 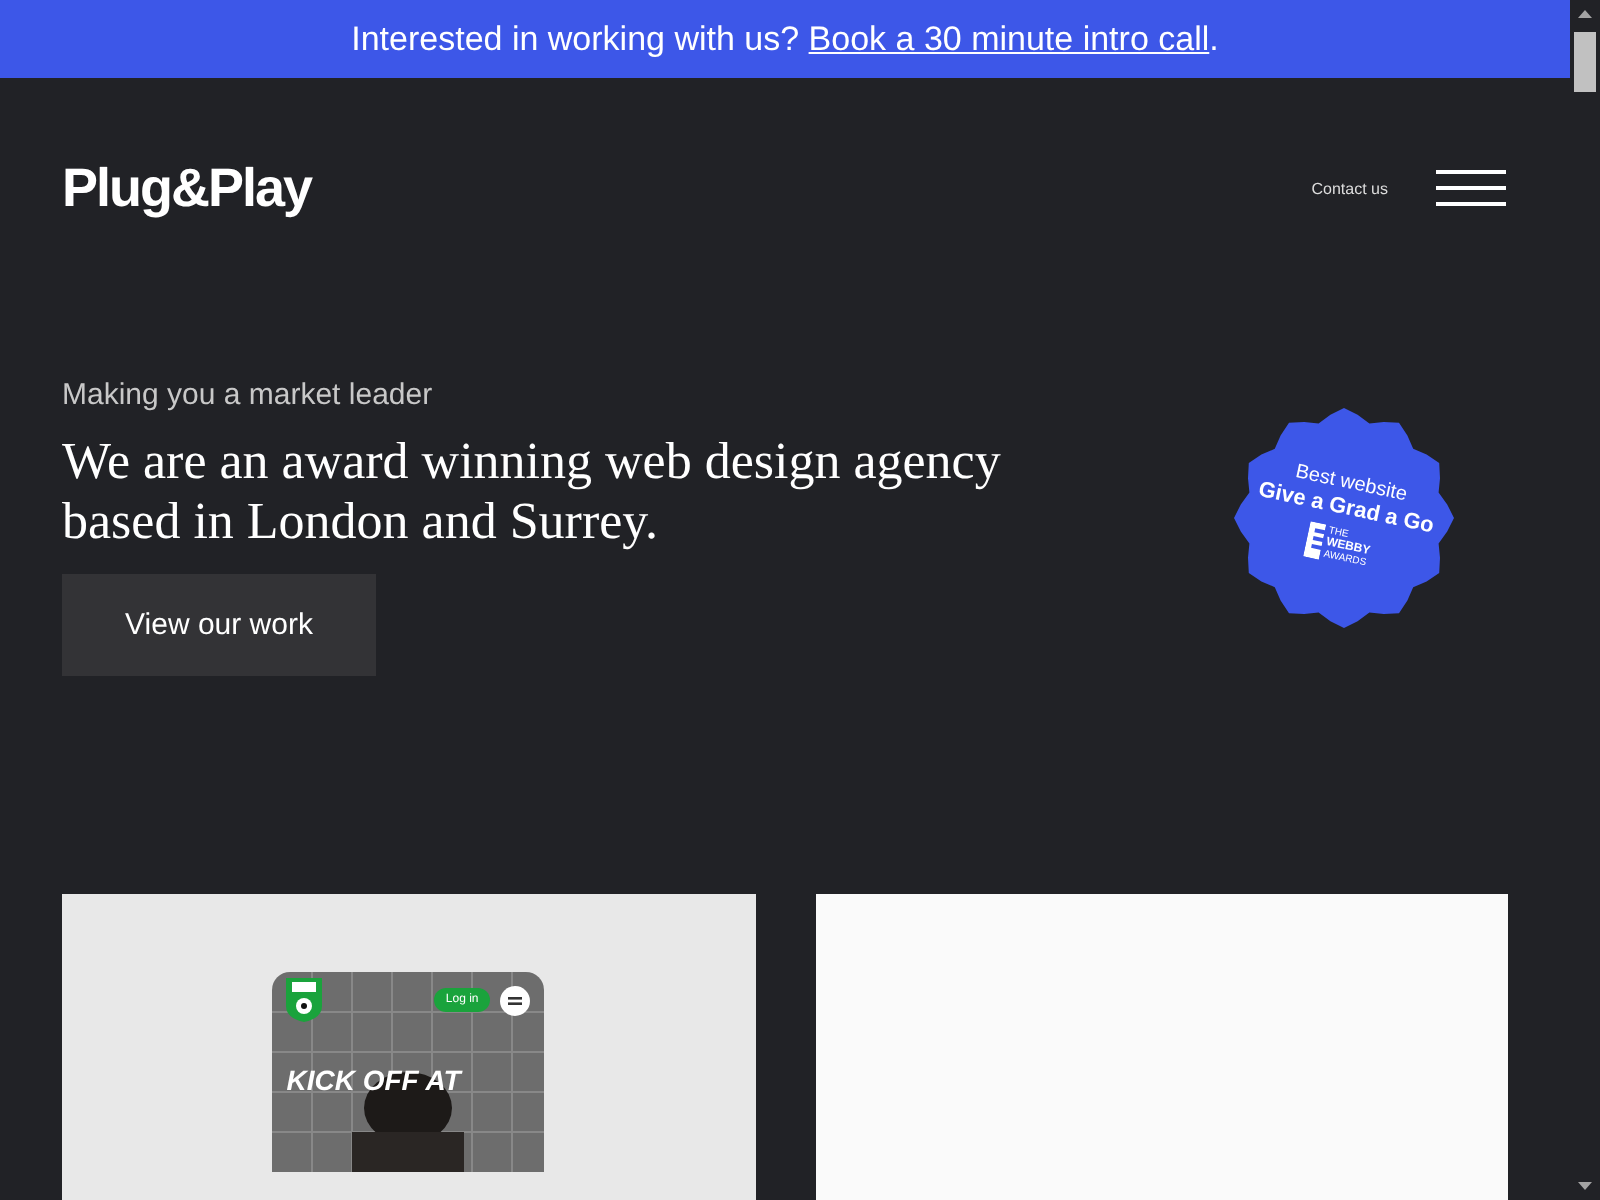 What do you see at coordinates (248, 395) in the screenshot?
I see `eyebrow-text: Making you a market leader` at bounding box center [248, 395].